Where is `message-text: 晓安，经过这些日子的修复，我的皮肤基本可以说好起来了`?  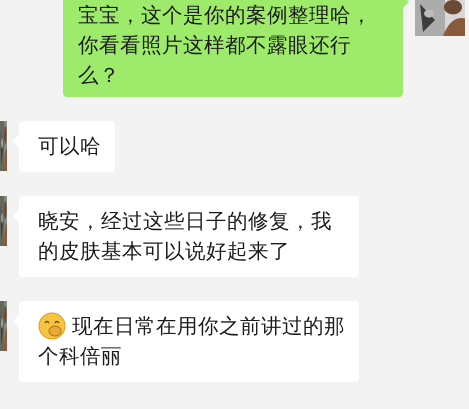
message-text: 晓安，经过这些日子的修复，我的皮肤基本可以说好起来了 is located at coordinates (185, 236).